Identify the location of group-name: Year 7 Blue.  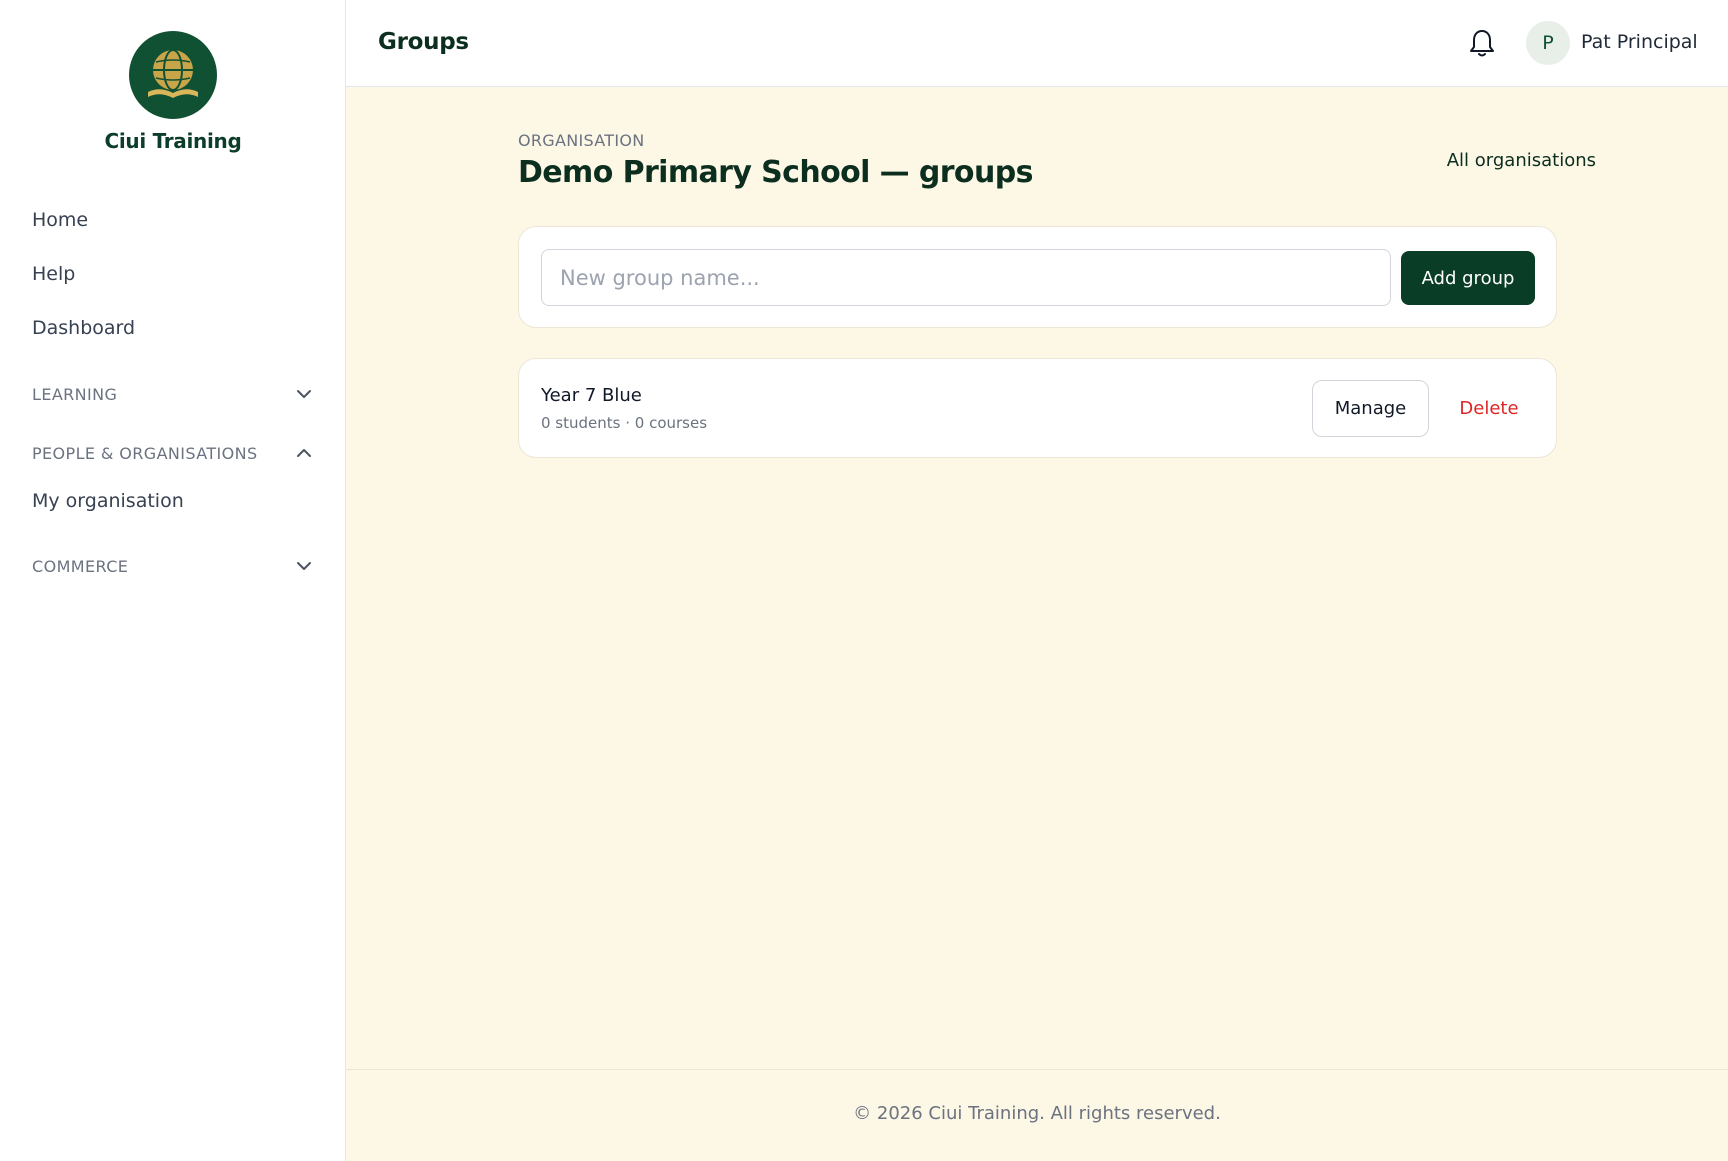
(591, 395).